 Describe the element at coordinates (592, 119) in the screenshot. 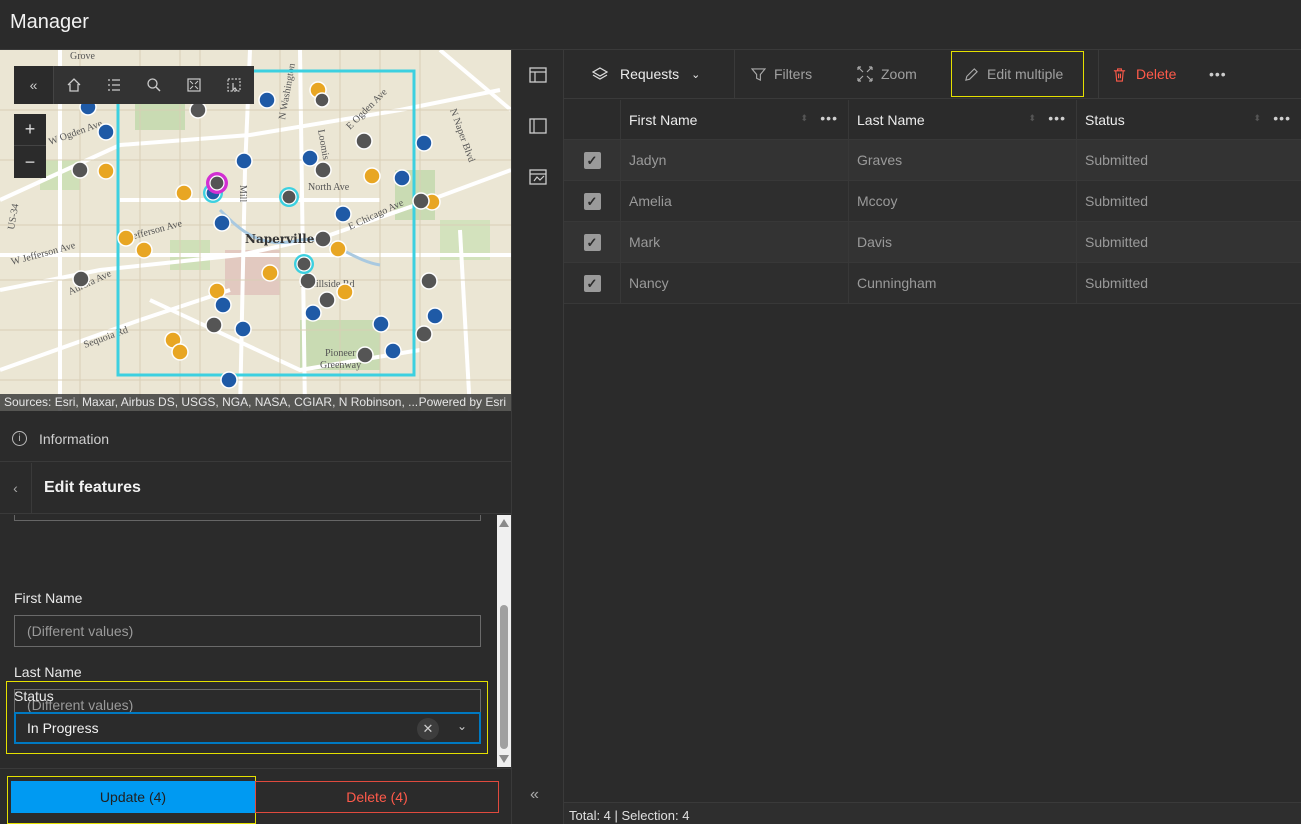

I see `select-all-cell` at that location.